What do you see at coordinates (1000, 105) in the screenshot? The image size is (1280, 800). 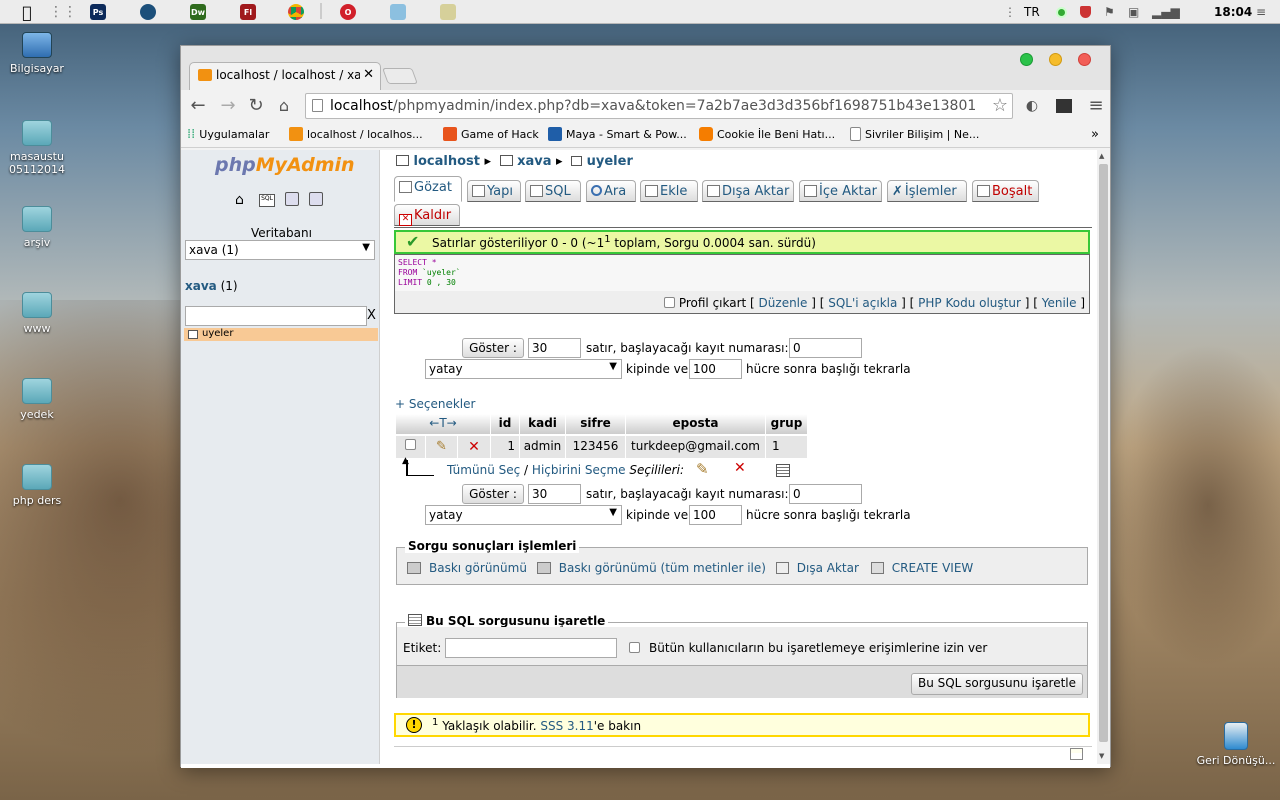 I see `star-icon: ☆` at bounding box center [1000, 105].